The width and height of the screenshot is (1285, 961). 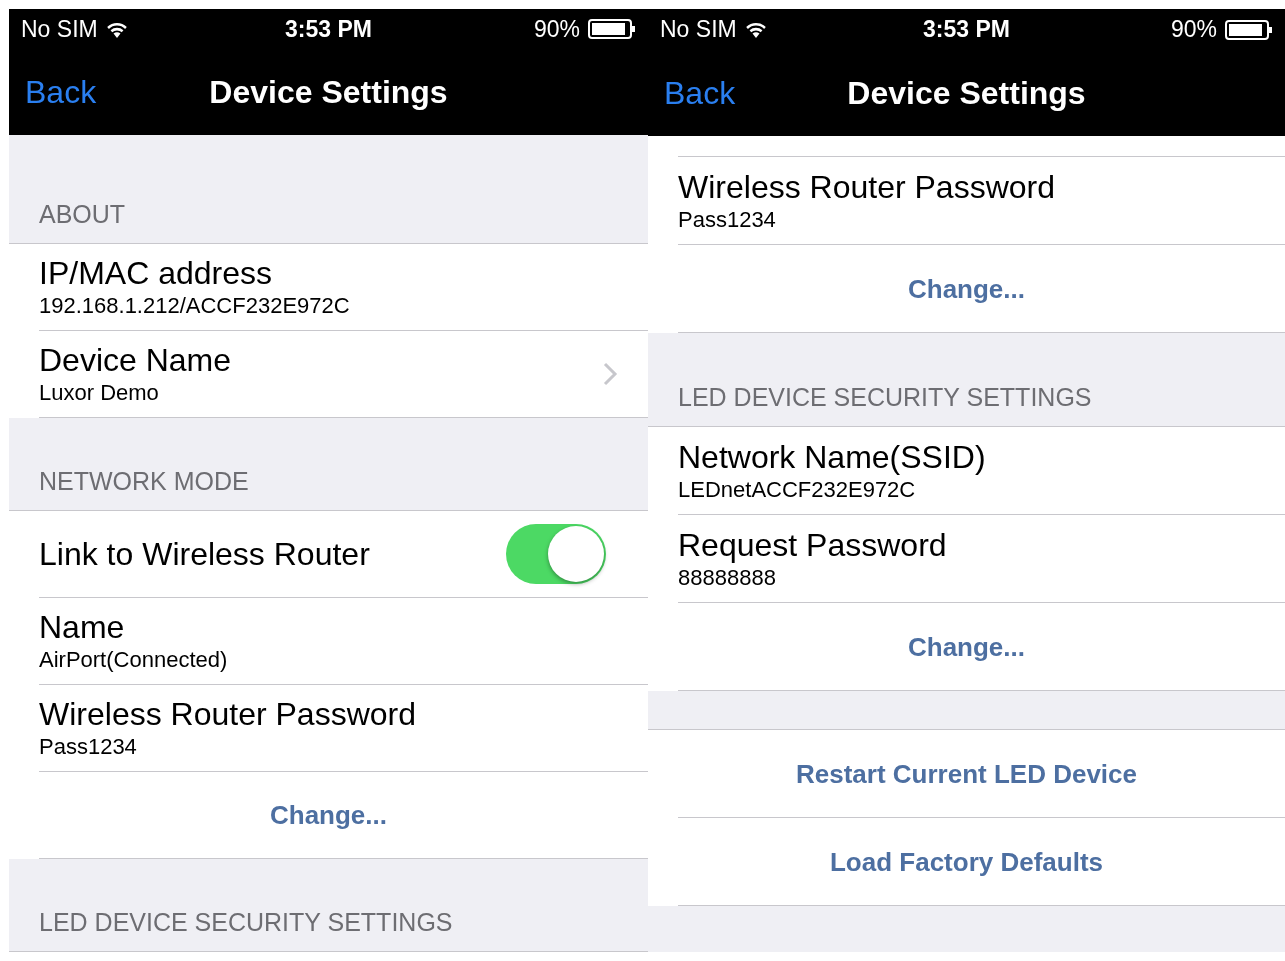 I want to click on row-subtitle: AirPort(Connected), so click(x=134, y=660).